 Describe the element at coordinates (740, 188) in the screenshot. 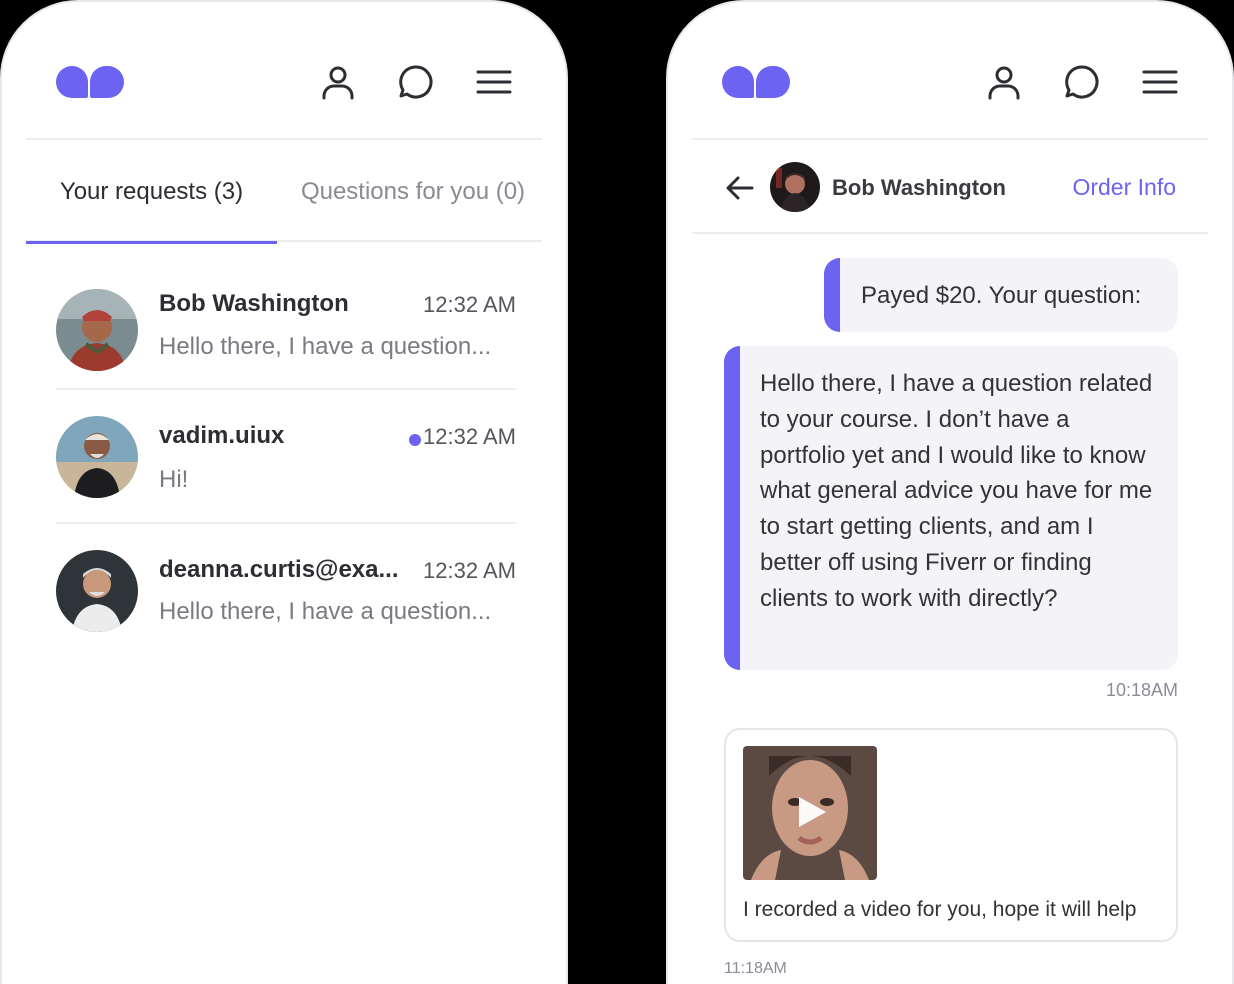

I see `back-arrow-icon` at that location.